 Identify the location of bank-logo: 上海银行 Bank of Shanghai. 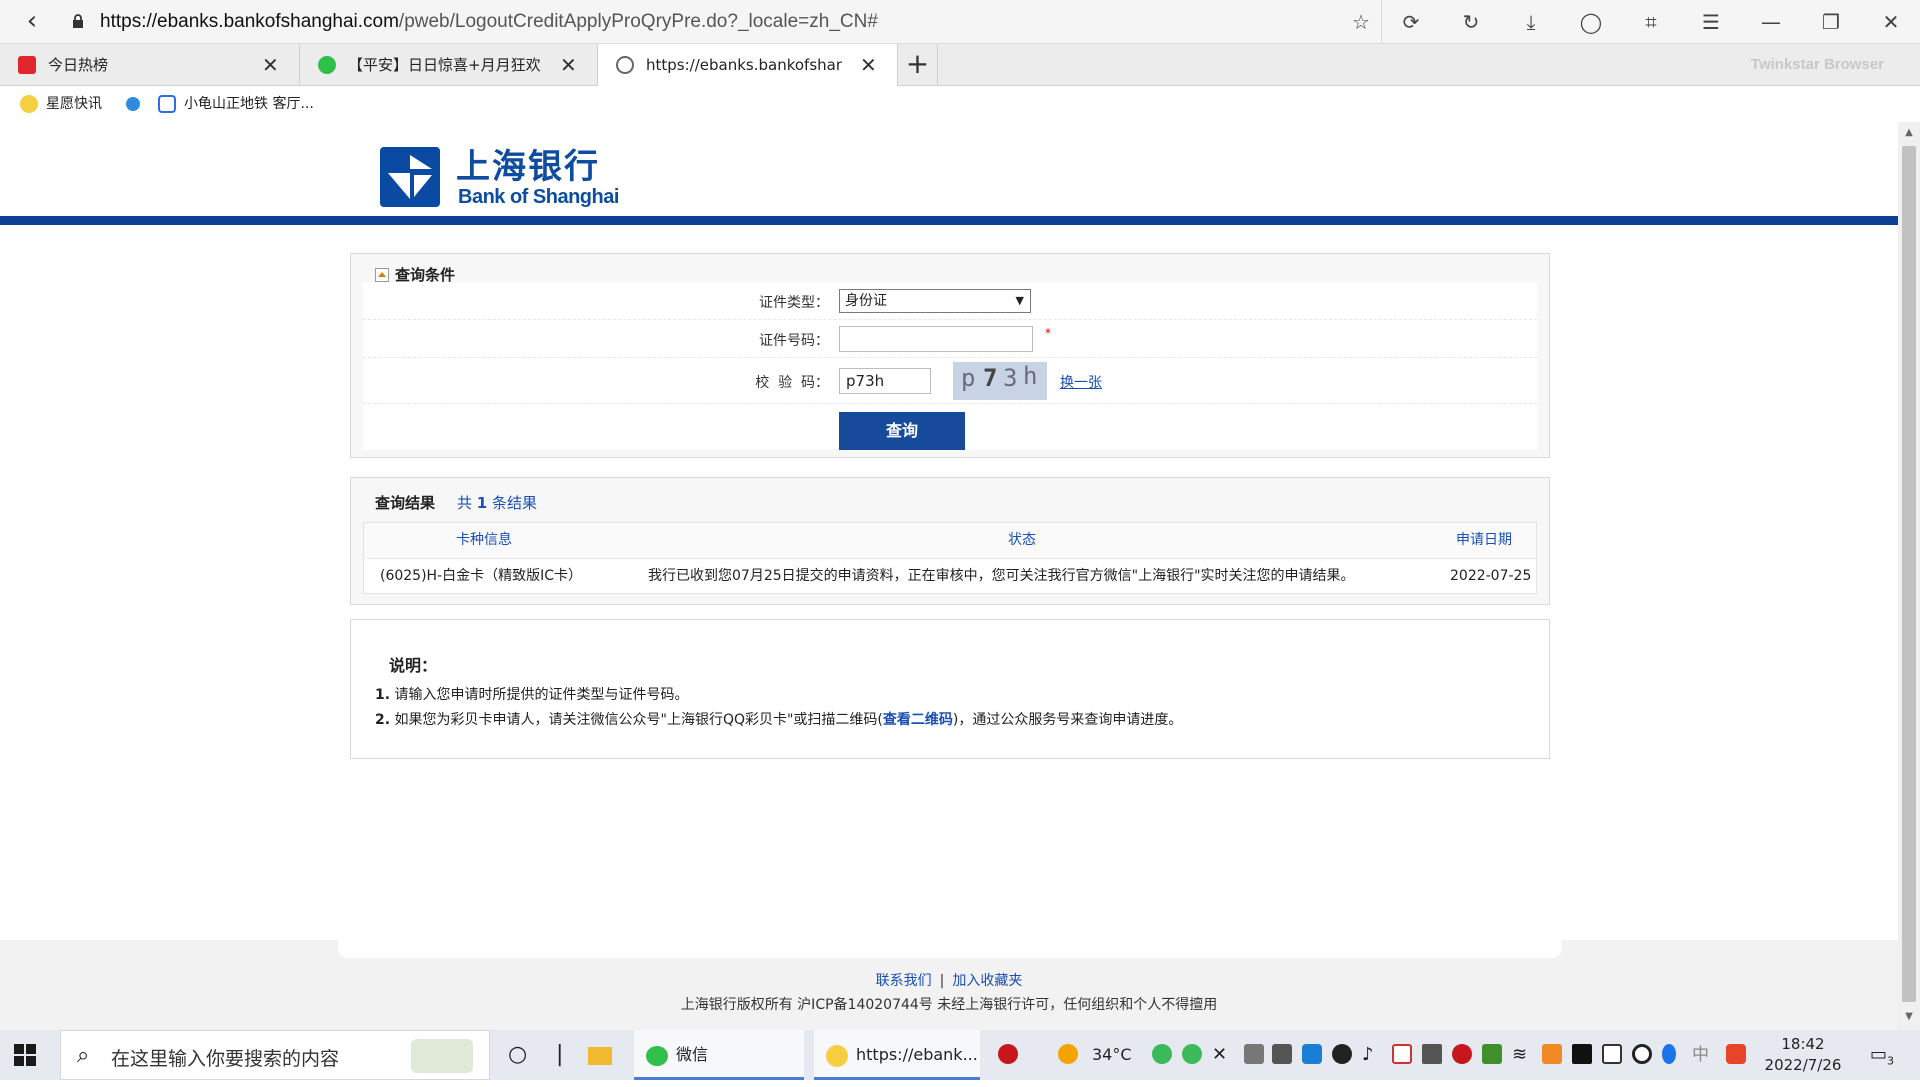
(500, 178).